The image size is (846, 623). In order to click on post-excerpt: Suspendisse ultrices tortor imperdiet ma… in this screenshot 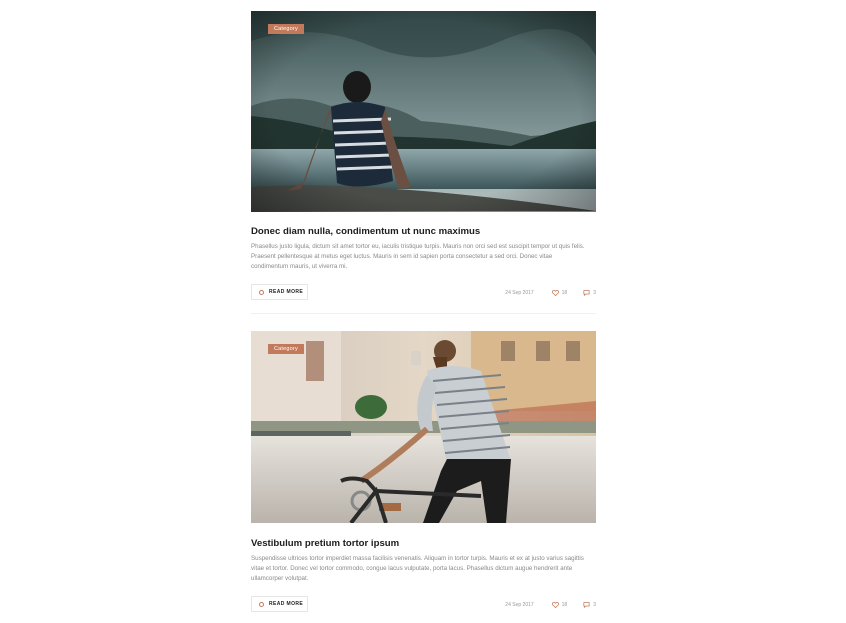, I will do `click(417, 568)`.